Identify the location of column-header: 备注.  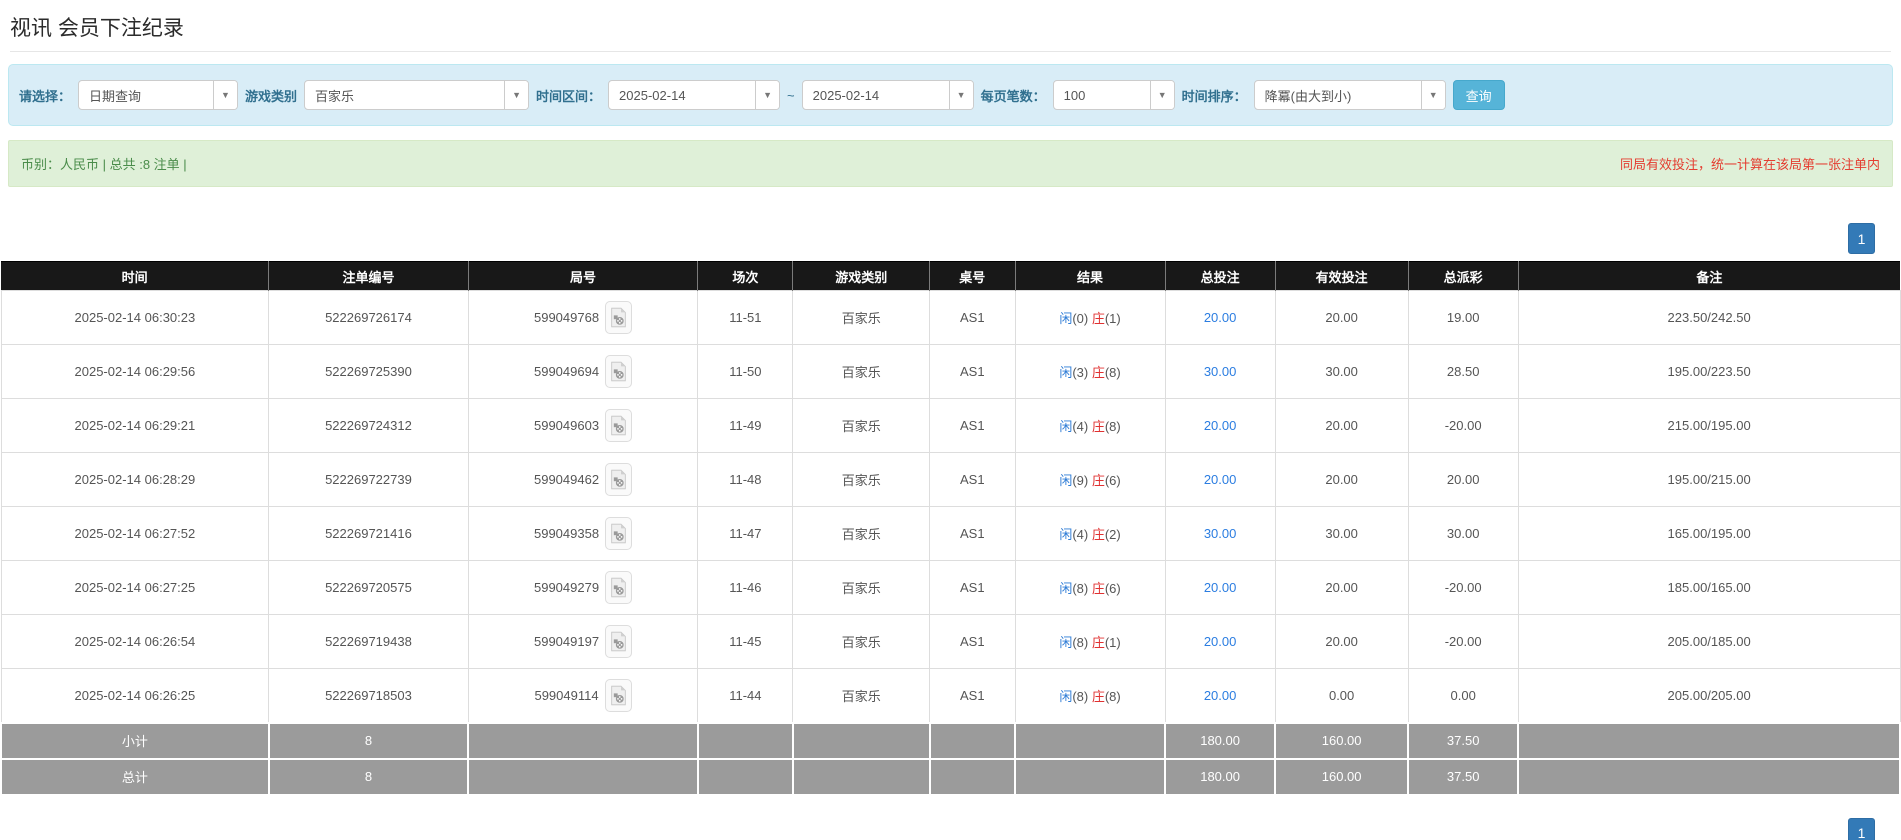
(1709, 276).